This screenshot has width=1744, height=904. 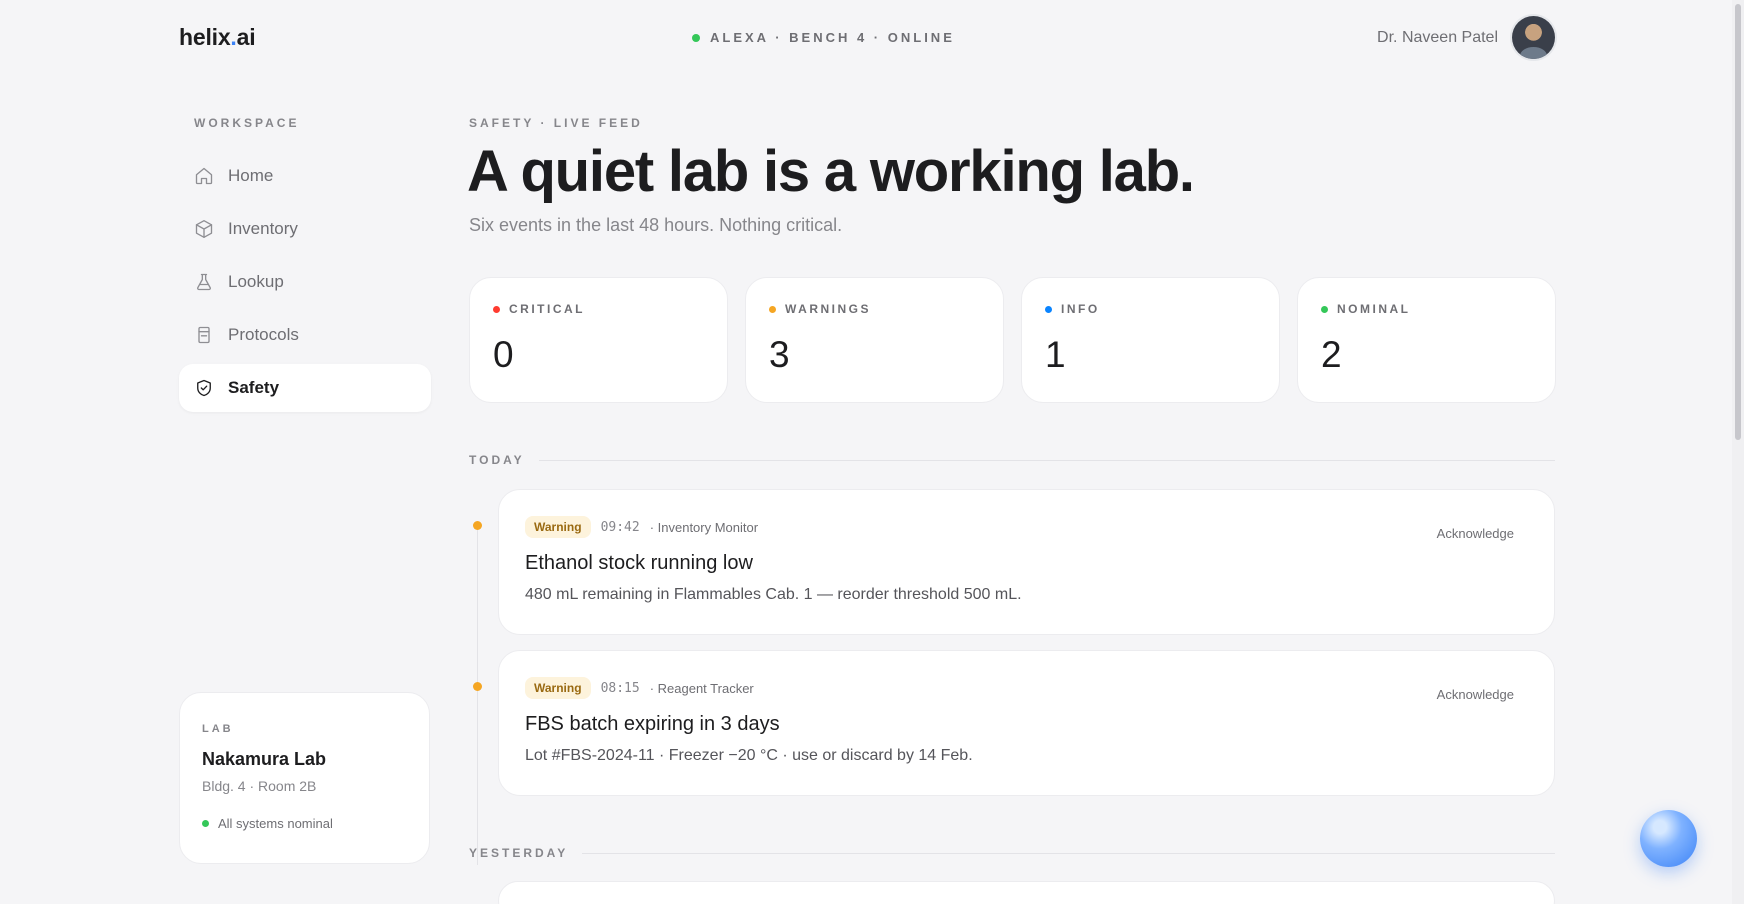 What do you see at coordinates (620, 688) in the screenshot?
I see `event-time: 08:15` at bounding box center [620, 688].